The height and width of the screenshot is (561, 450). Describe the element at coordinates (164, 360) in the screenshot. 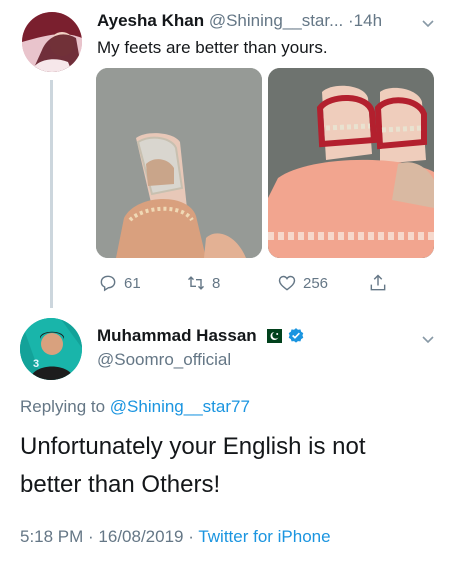

I see `tweet2-handle: @Soomro_official` at that location.